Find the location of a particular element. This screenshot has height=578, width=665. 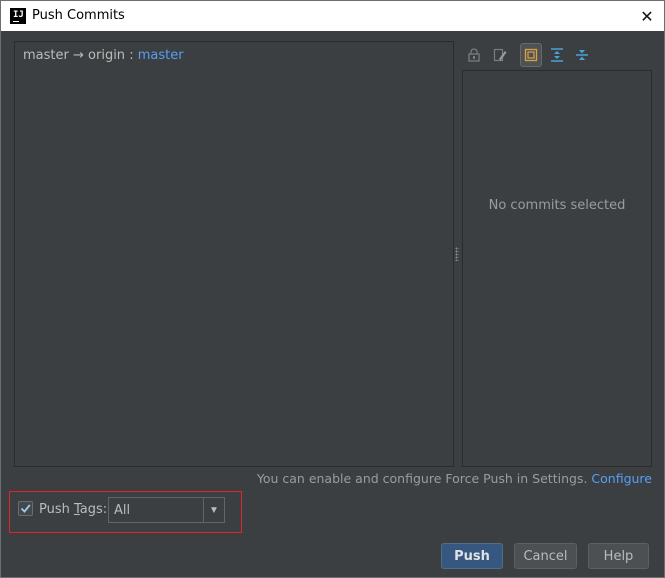

expand-all-button is located at coordinates (557, 55).